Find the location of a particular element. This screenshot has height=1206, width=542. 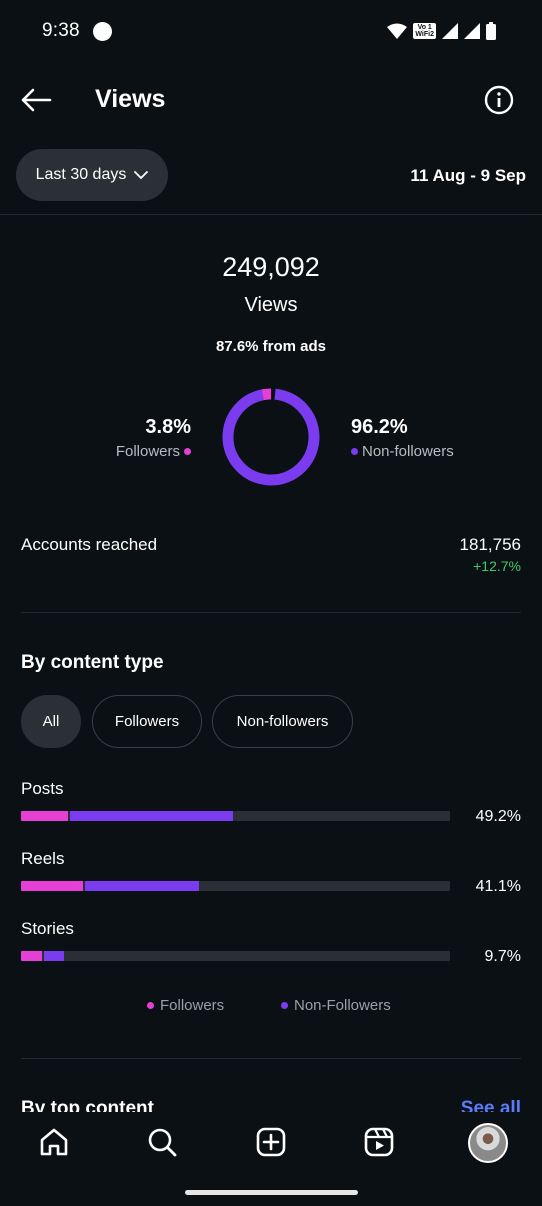

top-content-title: By top content is located at coordinates (87, 1105).